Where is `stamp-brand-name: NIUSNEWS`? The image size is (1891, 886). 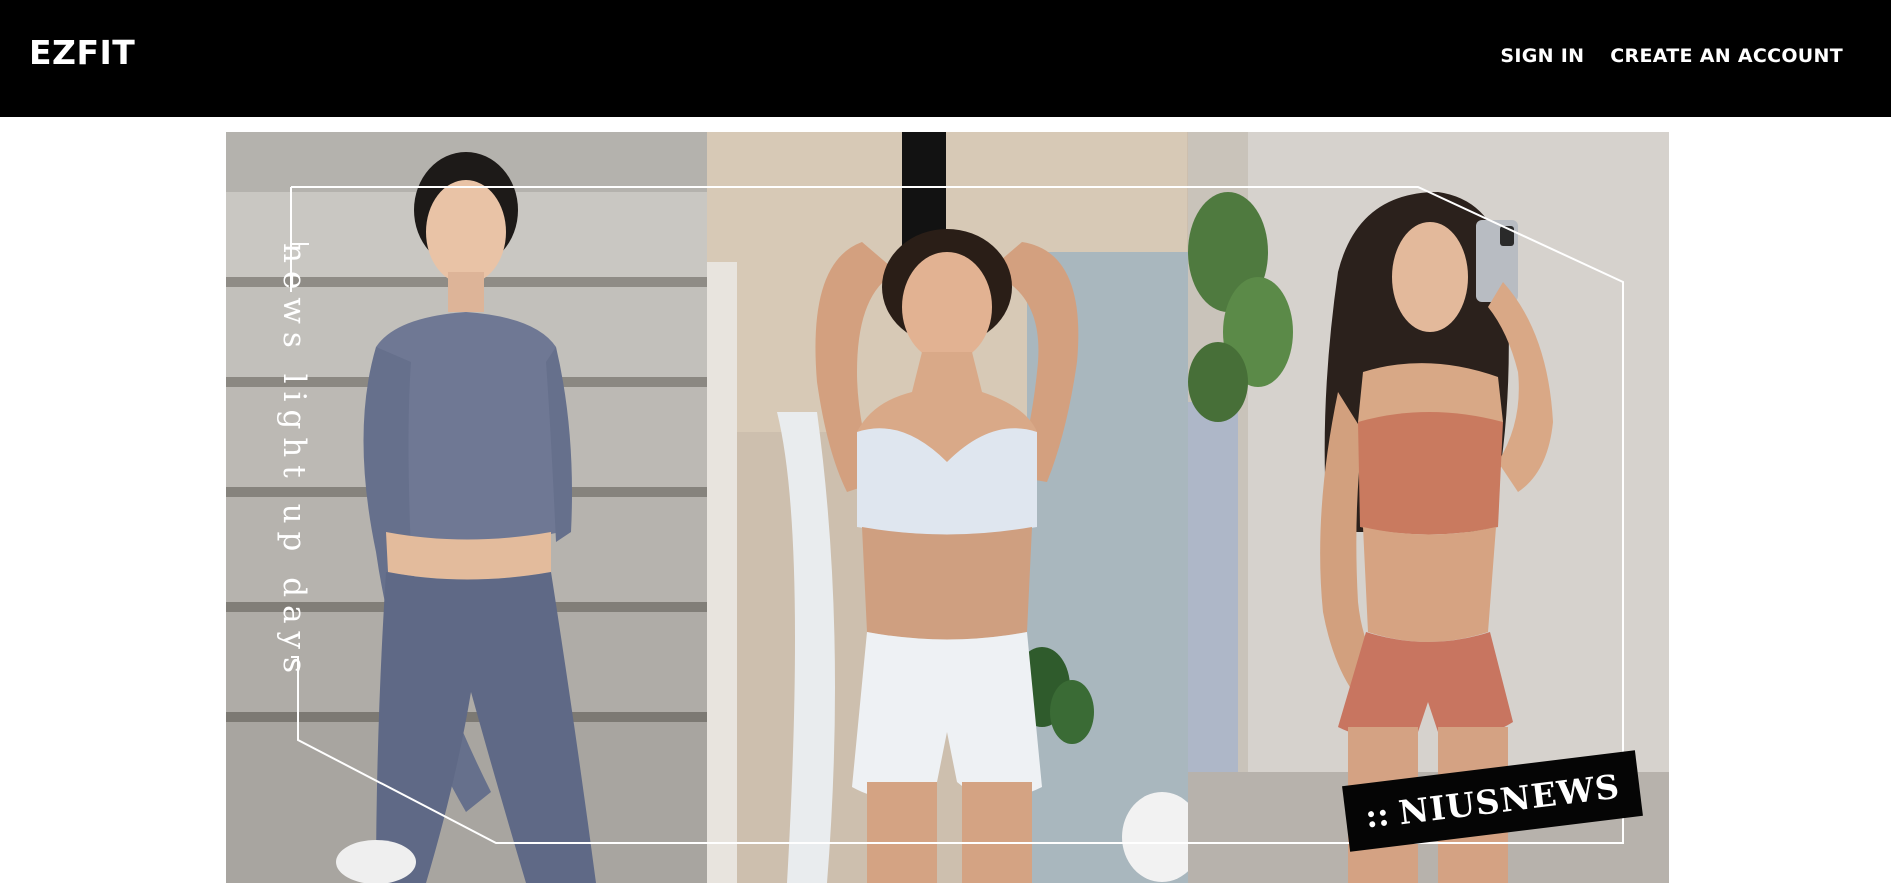
stamp-brand-name: NIUSNEWS is located at coordinates (1509, 799).